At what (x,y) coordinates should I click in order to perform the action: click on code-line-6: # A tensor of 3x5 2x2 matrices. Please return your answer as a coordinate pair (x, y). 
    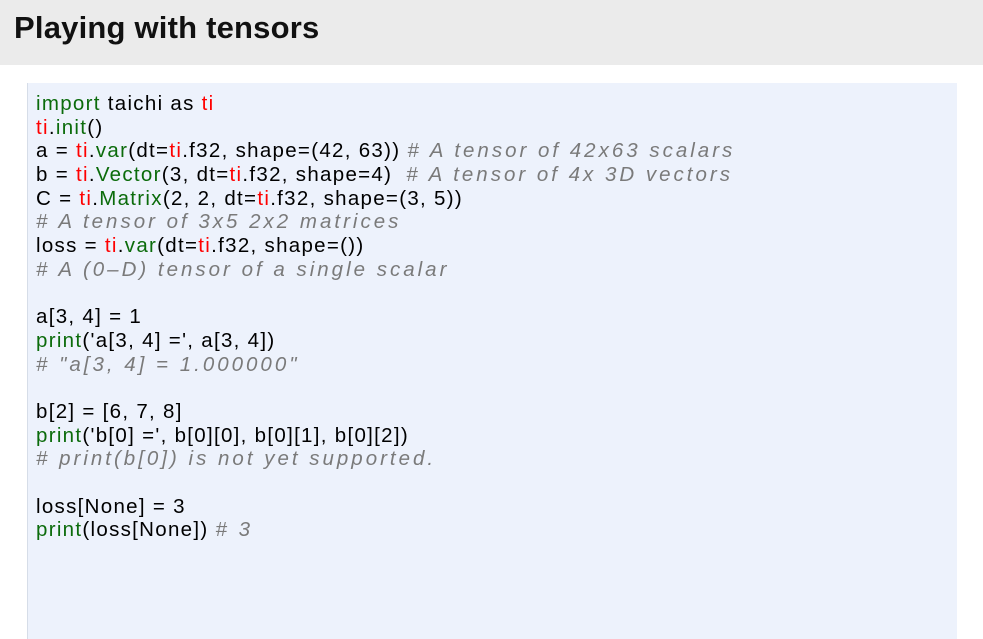
    Looking at the image, I should click on (385, 222).